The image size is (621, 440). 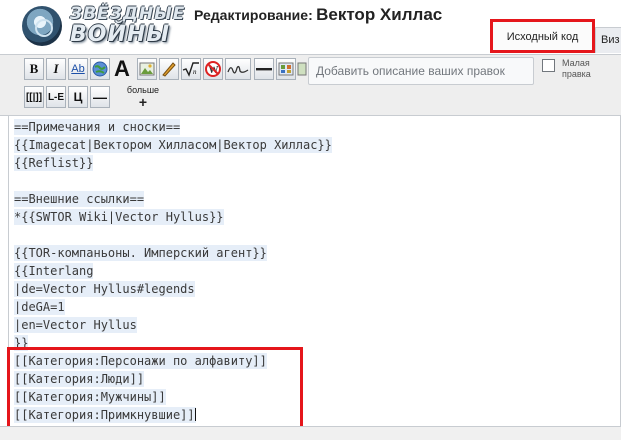 I want to click on image-button, so click(x=147, y=69).